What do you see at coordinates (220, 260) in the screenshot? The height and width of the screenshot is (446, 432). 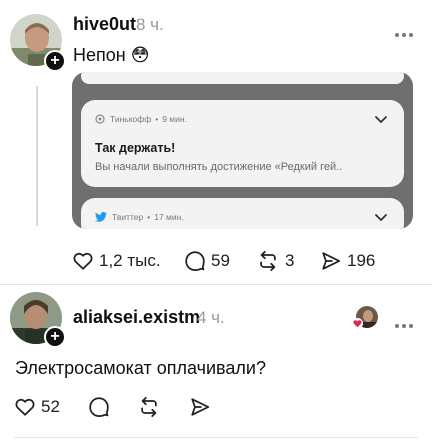 I see `reply-count: 59` at bounding box center [220, 260].